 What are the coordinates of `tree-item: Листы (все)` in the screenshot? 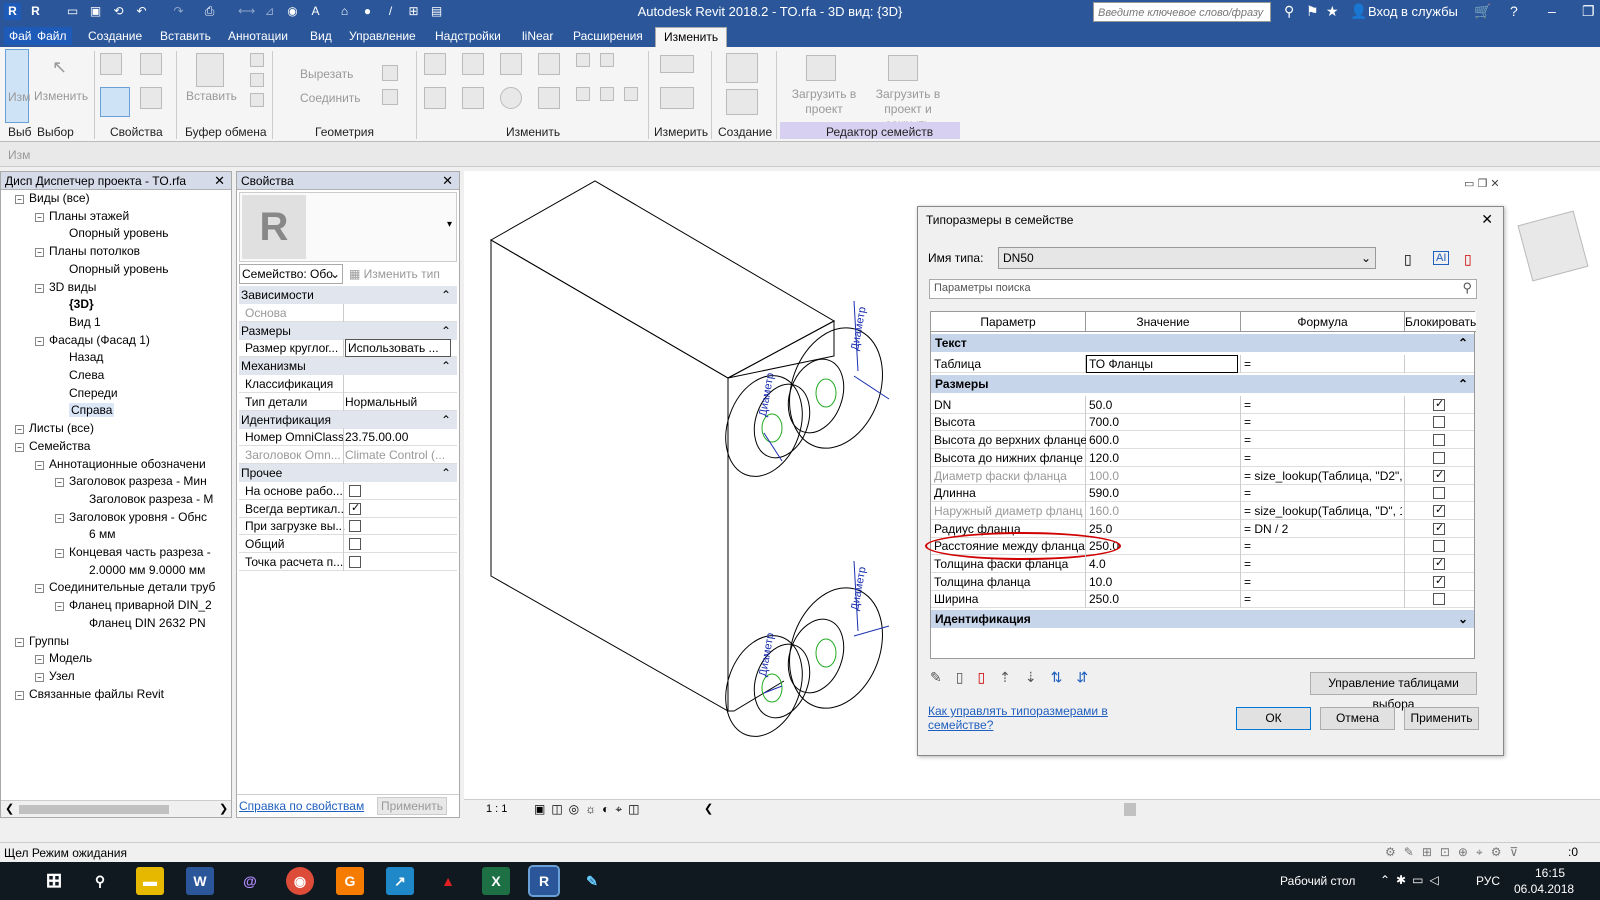 It's located at (61, 428).